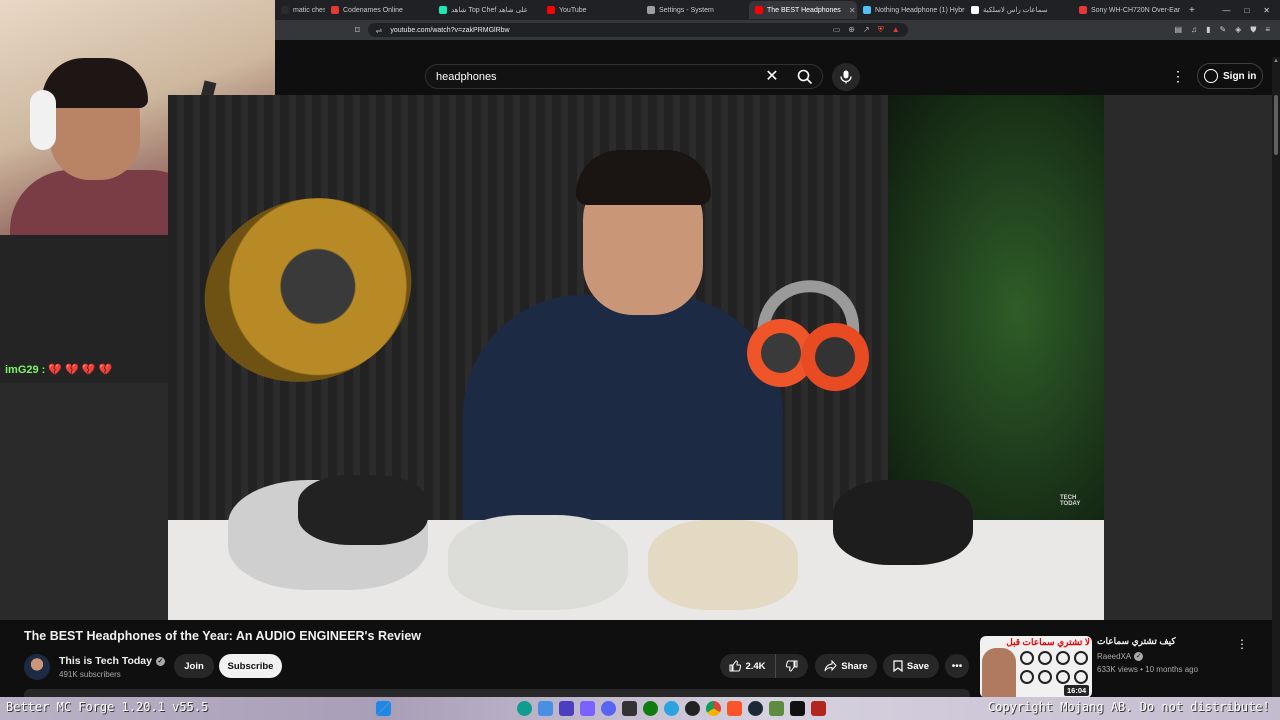  What do you see at coordinates (713, 708) in the screenshot?
I see `chrome-icon` at bounding box center [713, 708].